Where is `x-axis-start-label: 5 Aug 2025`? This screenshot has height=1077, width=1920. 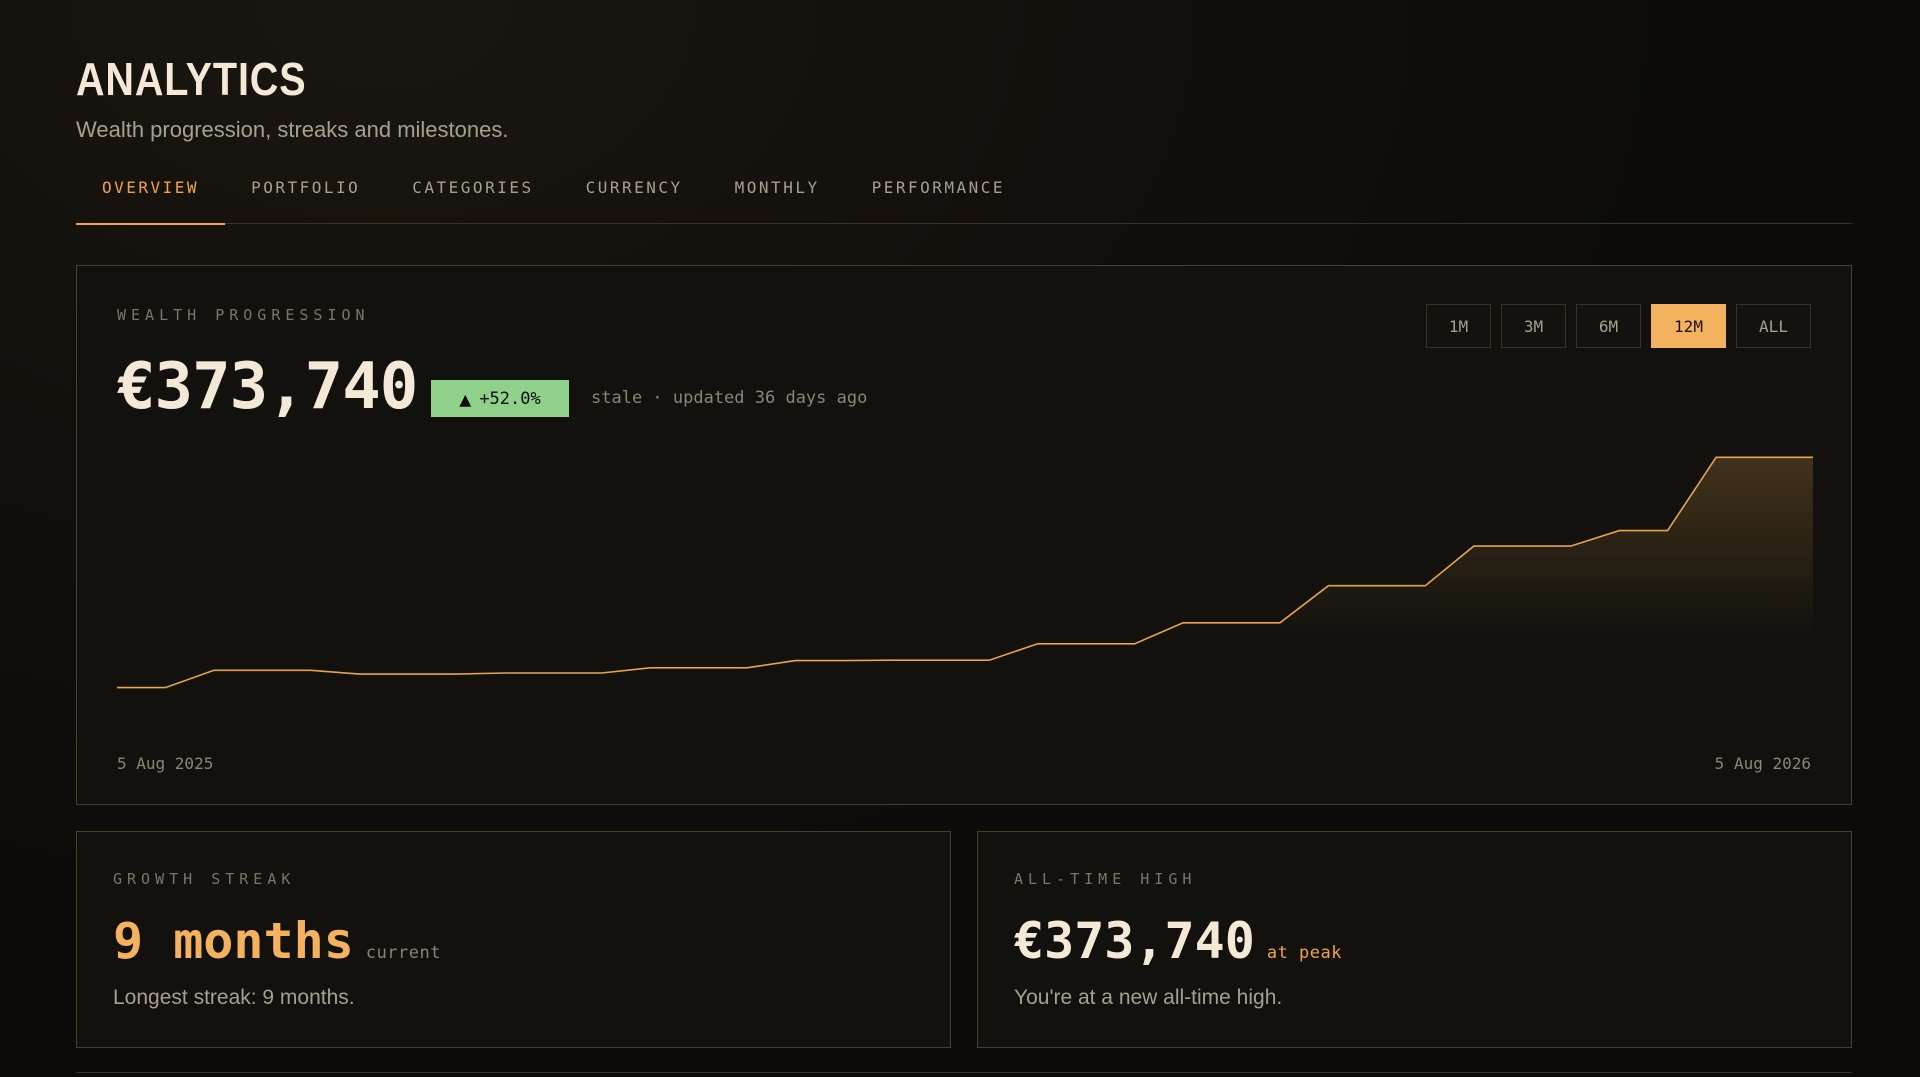
x-axis-start-label: 5 Aug 2025 is located at coordinates (165, 763).